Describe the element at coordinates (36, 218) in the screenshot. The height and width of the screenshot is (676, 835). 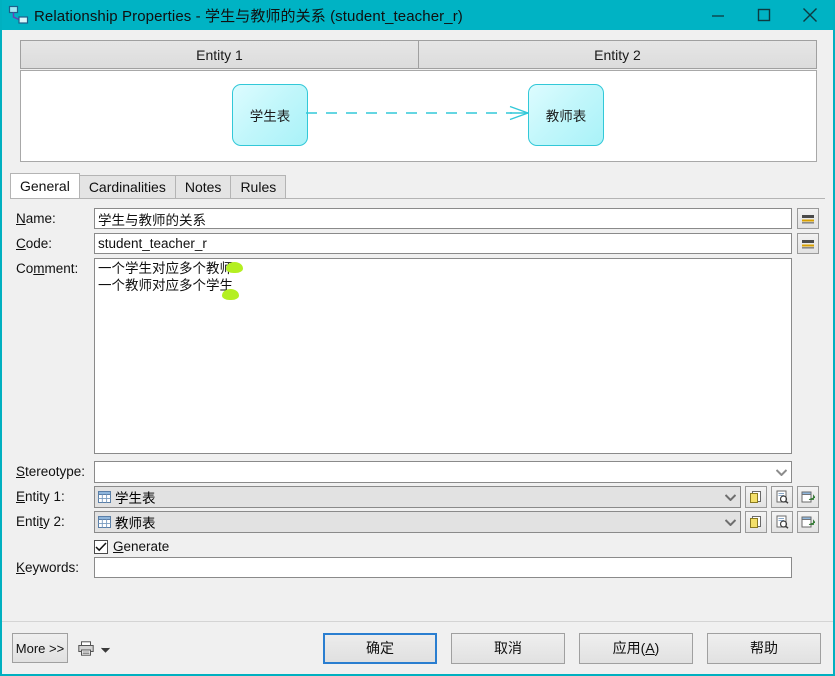
I see `name-label: Name:` at that location.